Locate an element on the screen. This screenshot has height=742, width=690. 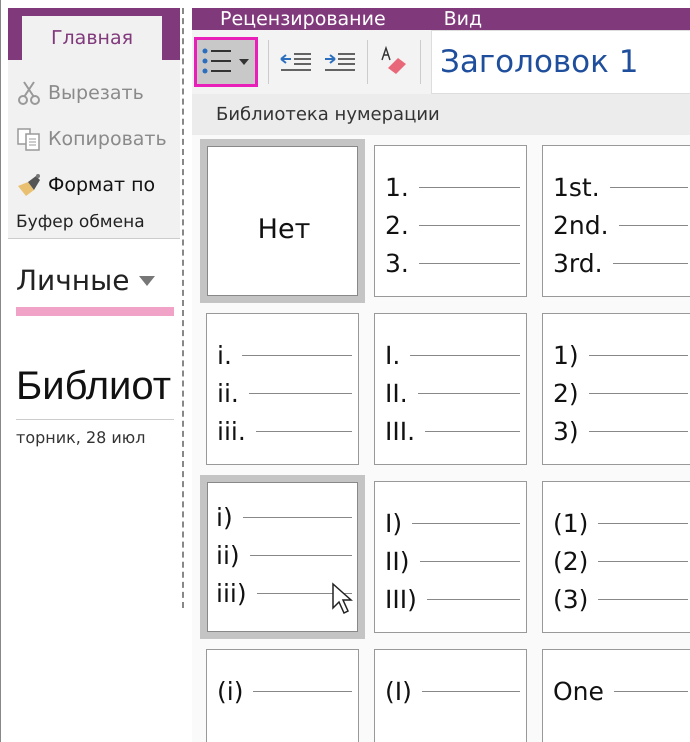
list-marker: 1st. is located at coordinates (576, 187).